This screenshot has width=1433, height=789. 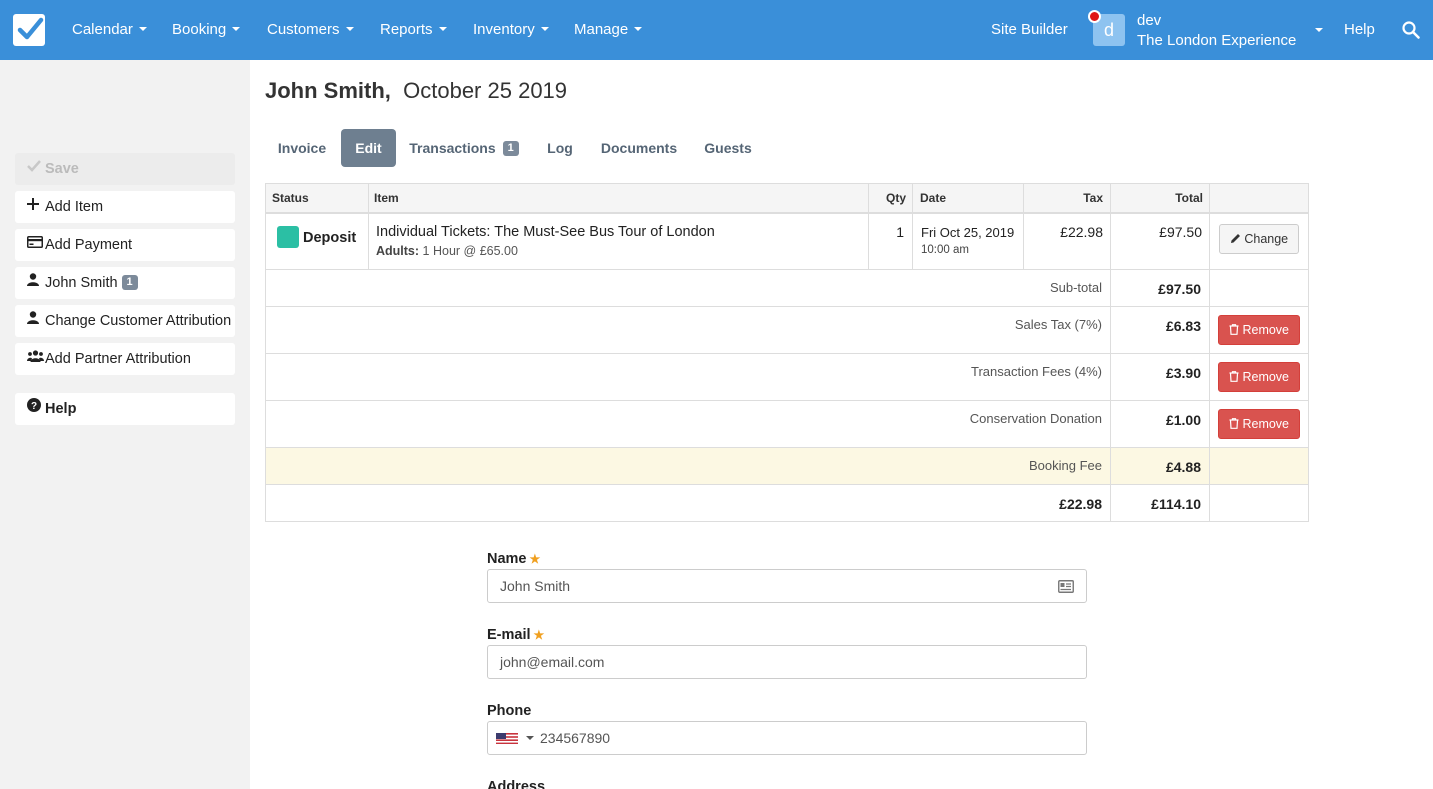 What do you see at coordinates (1080, 504) in the screenshot?
I see `total-tax-value: £22.98` at bounding box center [1080, 504].